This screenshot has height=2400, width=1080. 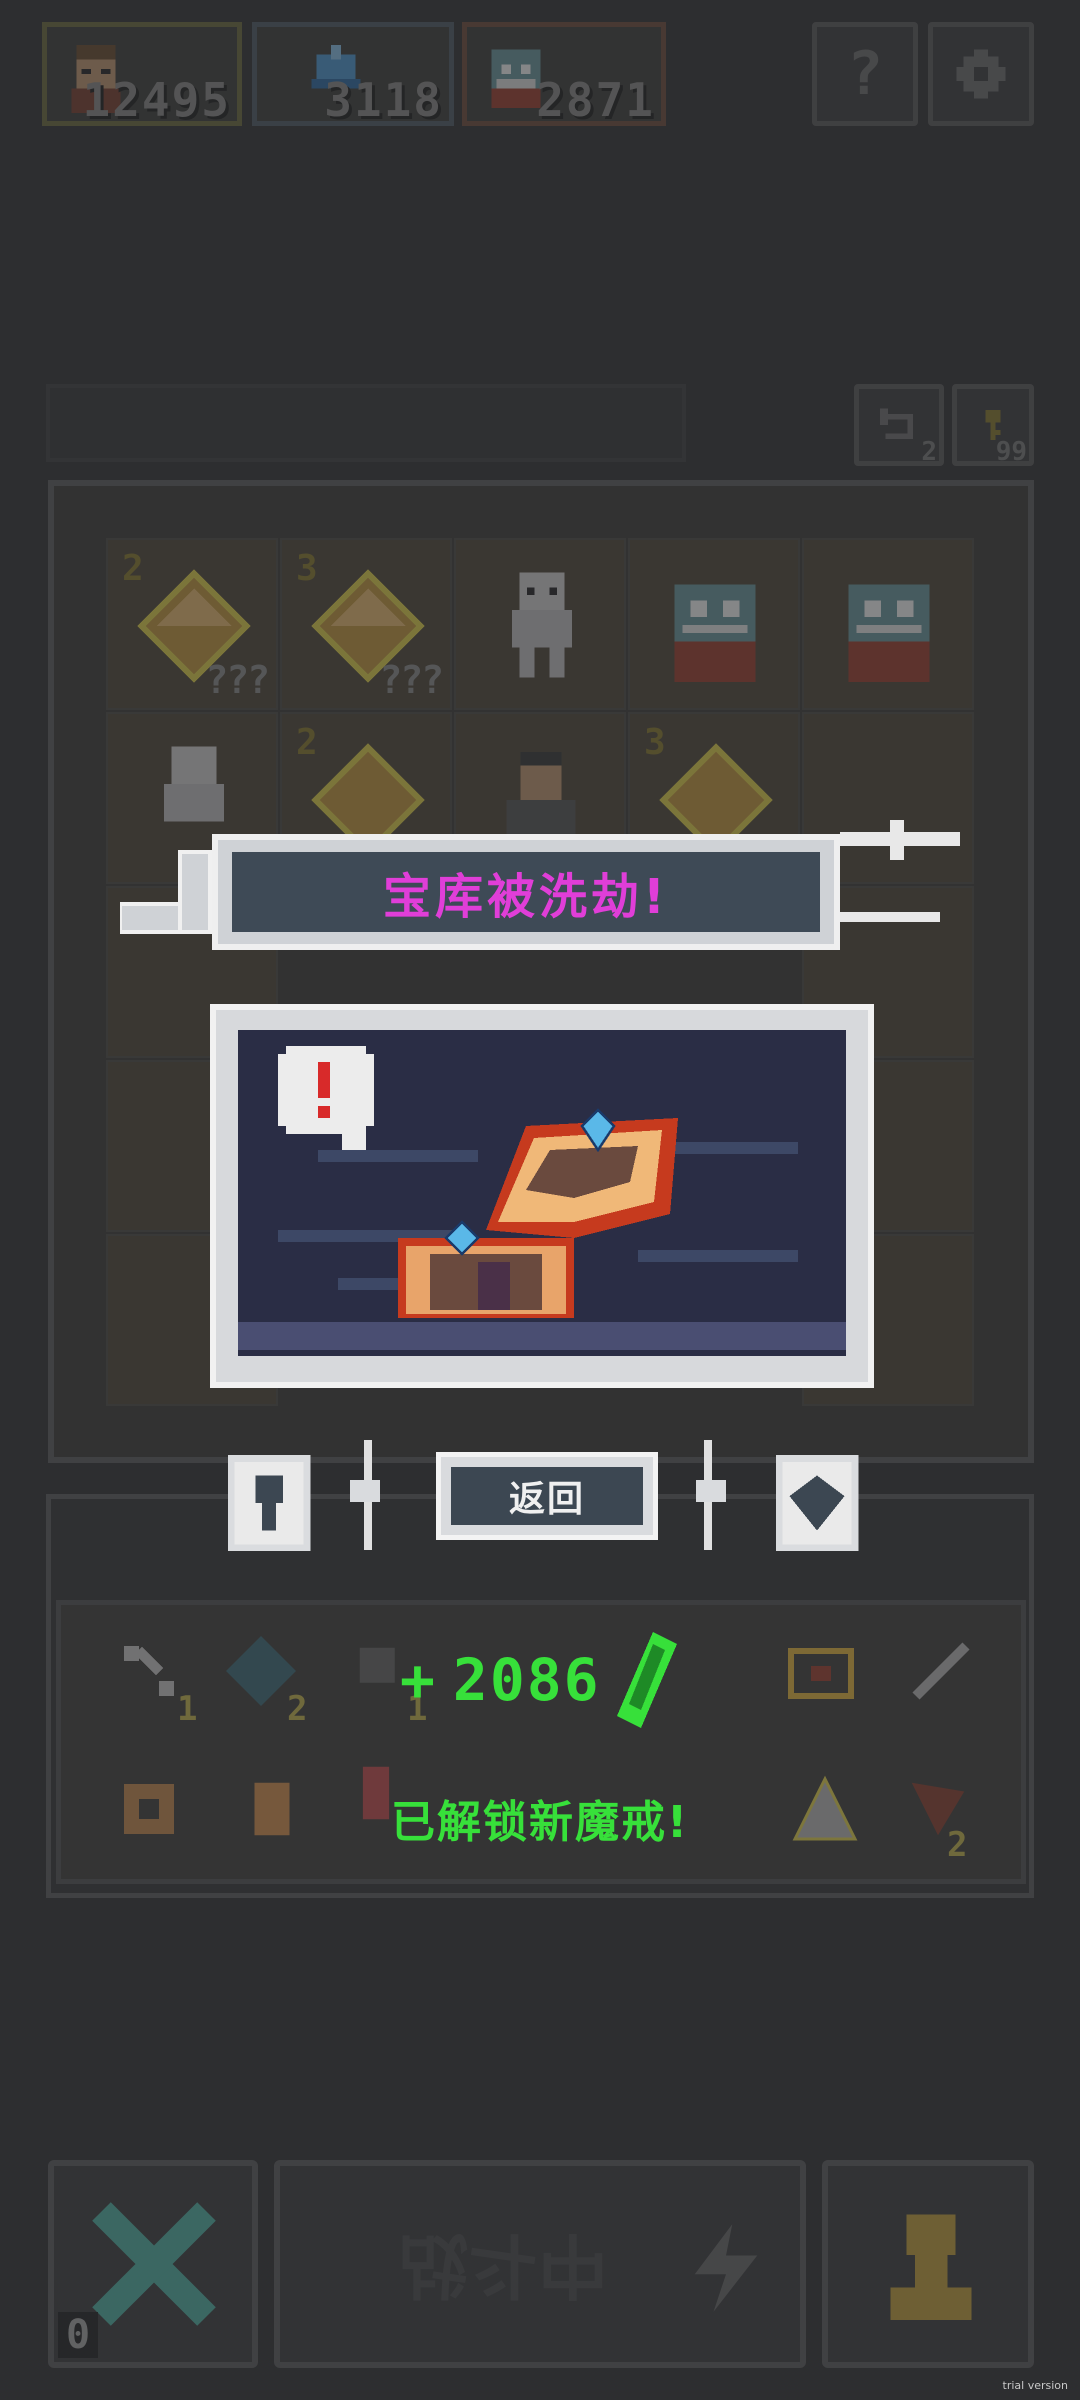 I want to click on empty-name-bar, so click(x=366, y=423).